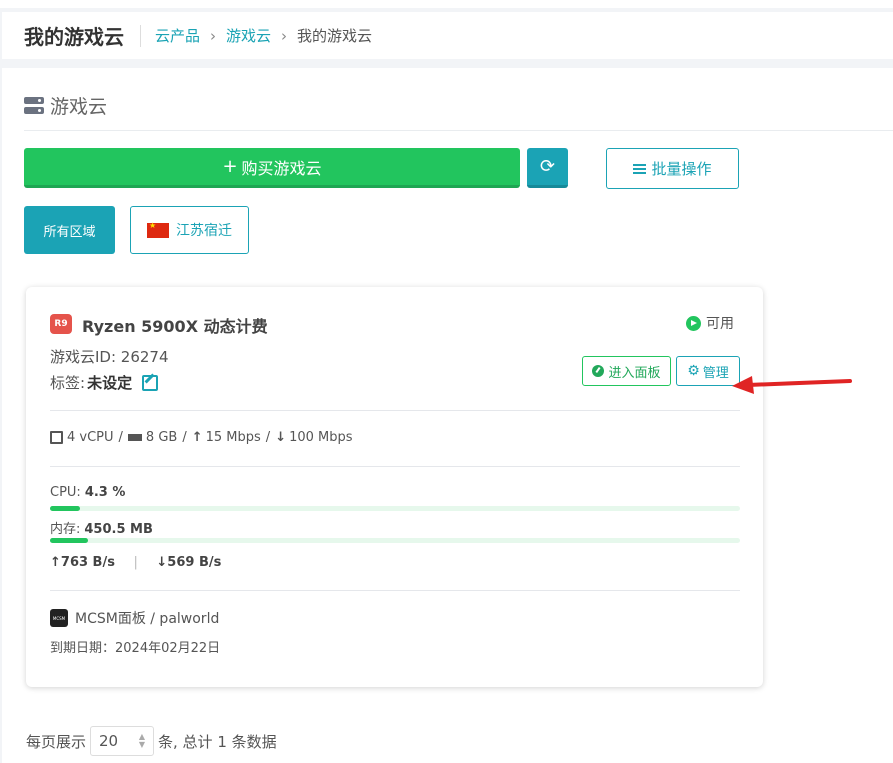 The image size is (893, 763). I want to click on per-page-select: 20 ▲ ▼, so click(122, 741).